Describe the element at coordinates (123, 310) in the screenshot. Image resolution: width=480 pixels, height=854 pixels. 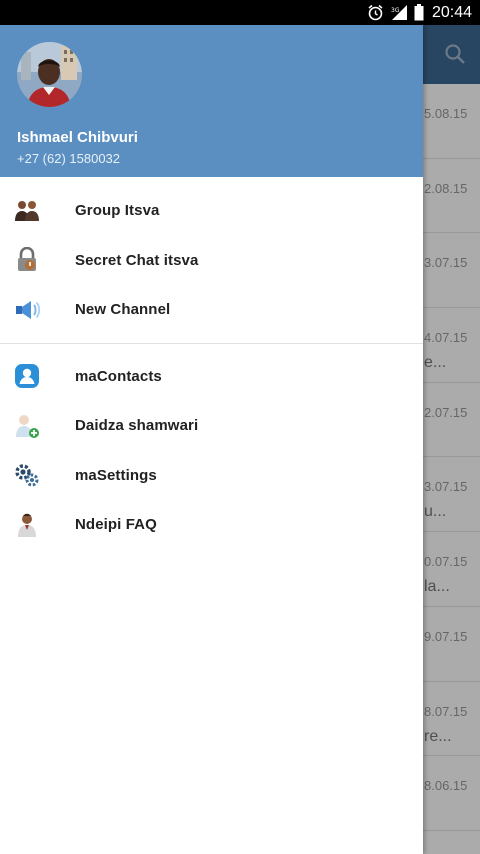
I see `menu-item-label: New Channel` at that location.